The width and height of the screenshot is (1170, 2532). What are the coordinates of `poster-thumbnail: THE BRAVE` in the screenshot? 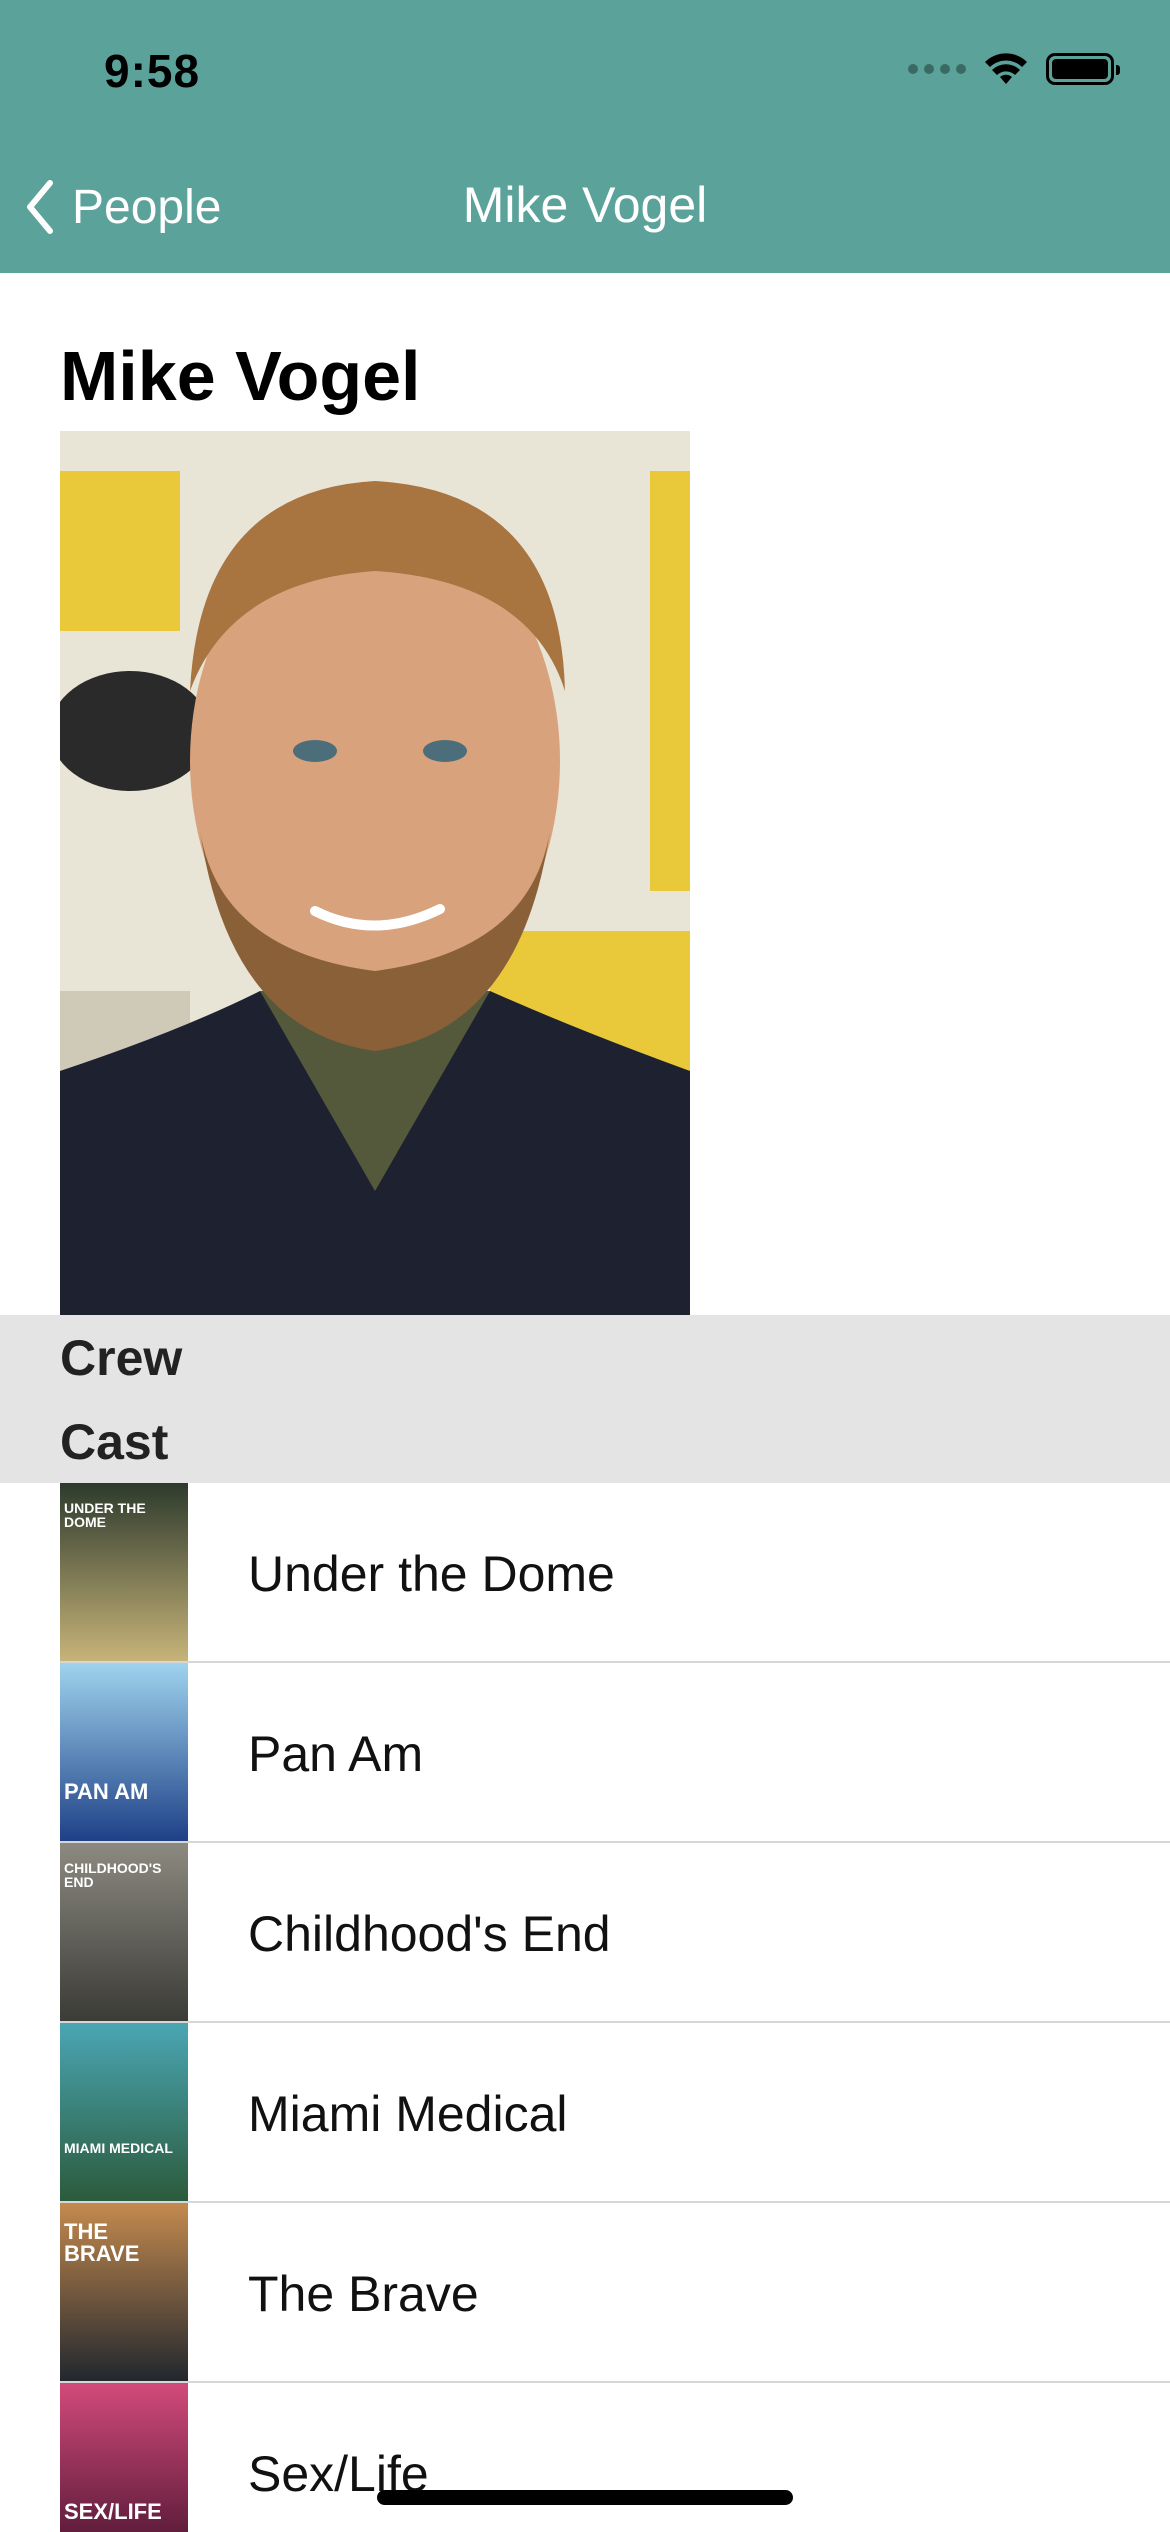 It's located at (124, 2293).